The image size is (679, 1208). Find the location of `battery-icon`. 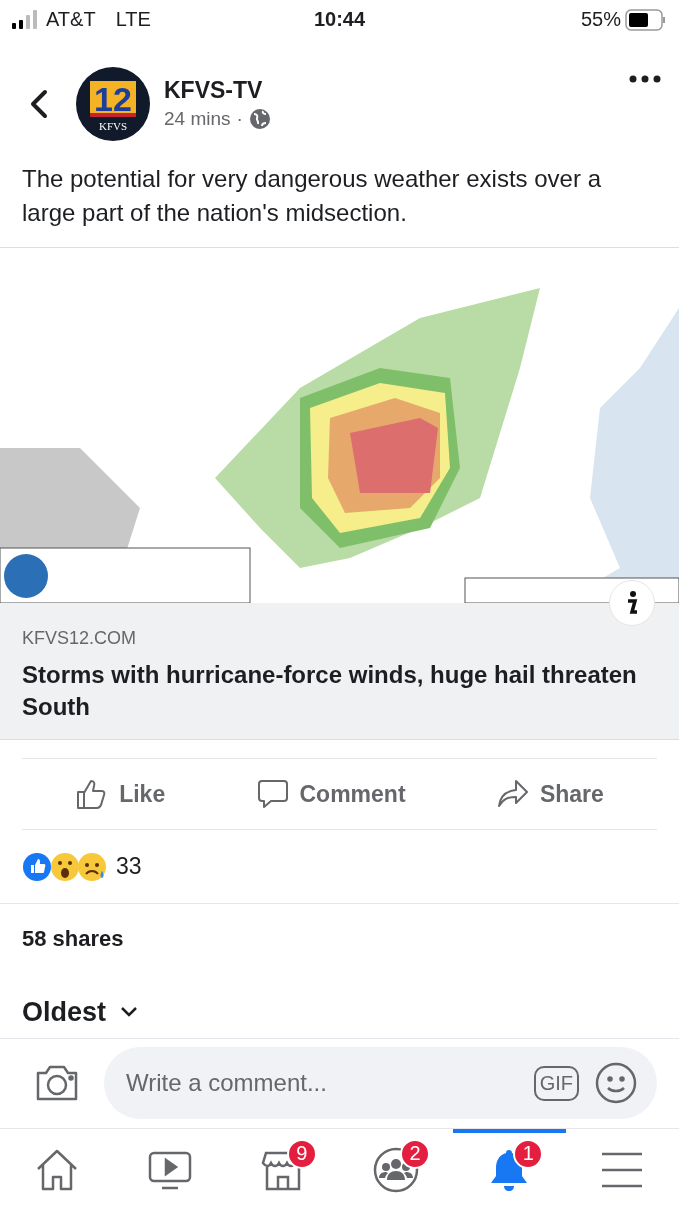

battery-icon is located at coordinates (646, 19).